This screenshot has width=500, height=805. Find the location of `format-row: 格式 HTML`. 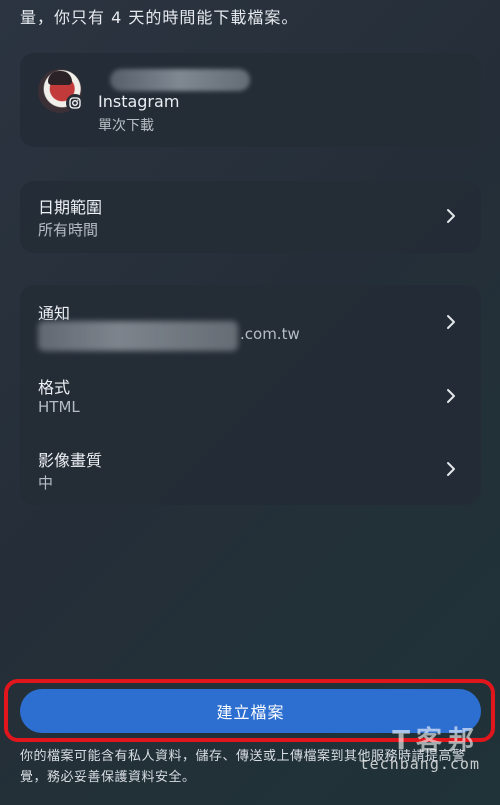

format-row: 格式 HTML is located at coordinates (250, 394).